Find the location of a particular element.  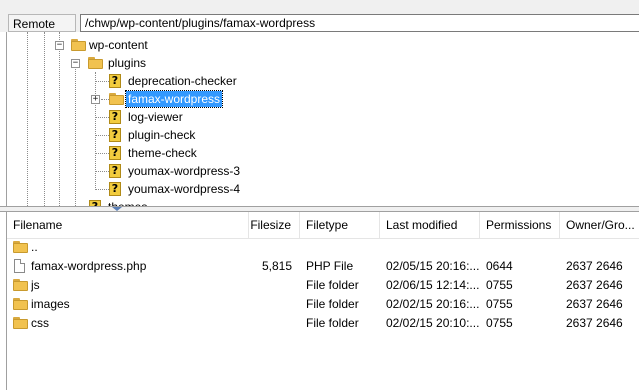

tree-item-log-viewer: log-viewer is located at coordinates (155, 117).